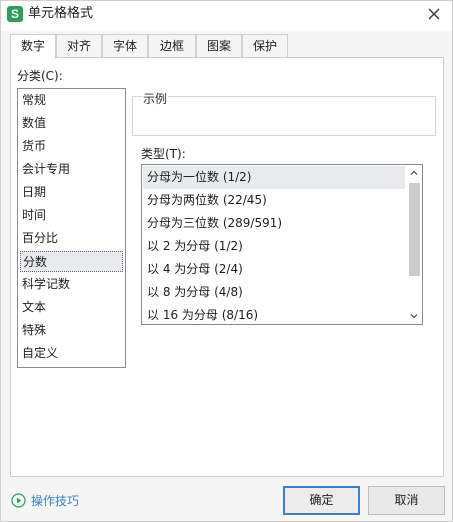 The width and height of the screenshot is (453, 522). Describe the element at coordinates (71, 100) in the screenshot. I see `category-item: 常规` at that location.